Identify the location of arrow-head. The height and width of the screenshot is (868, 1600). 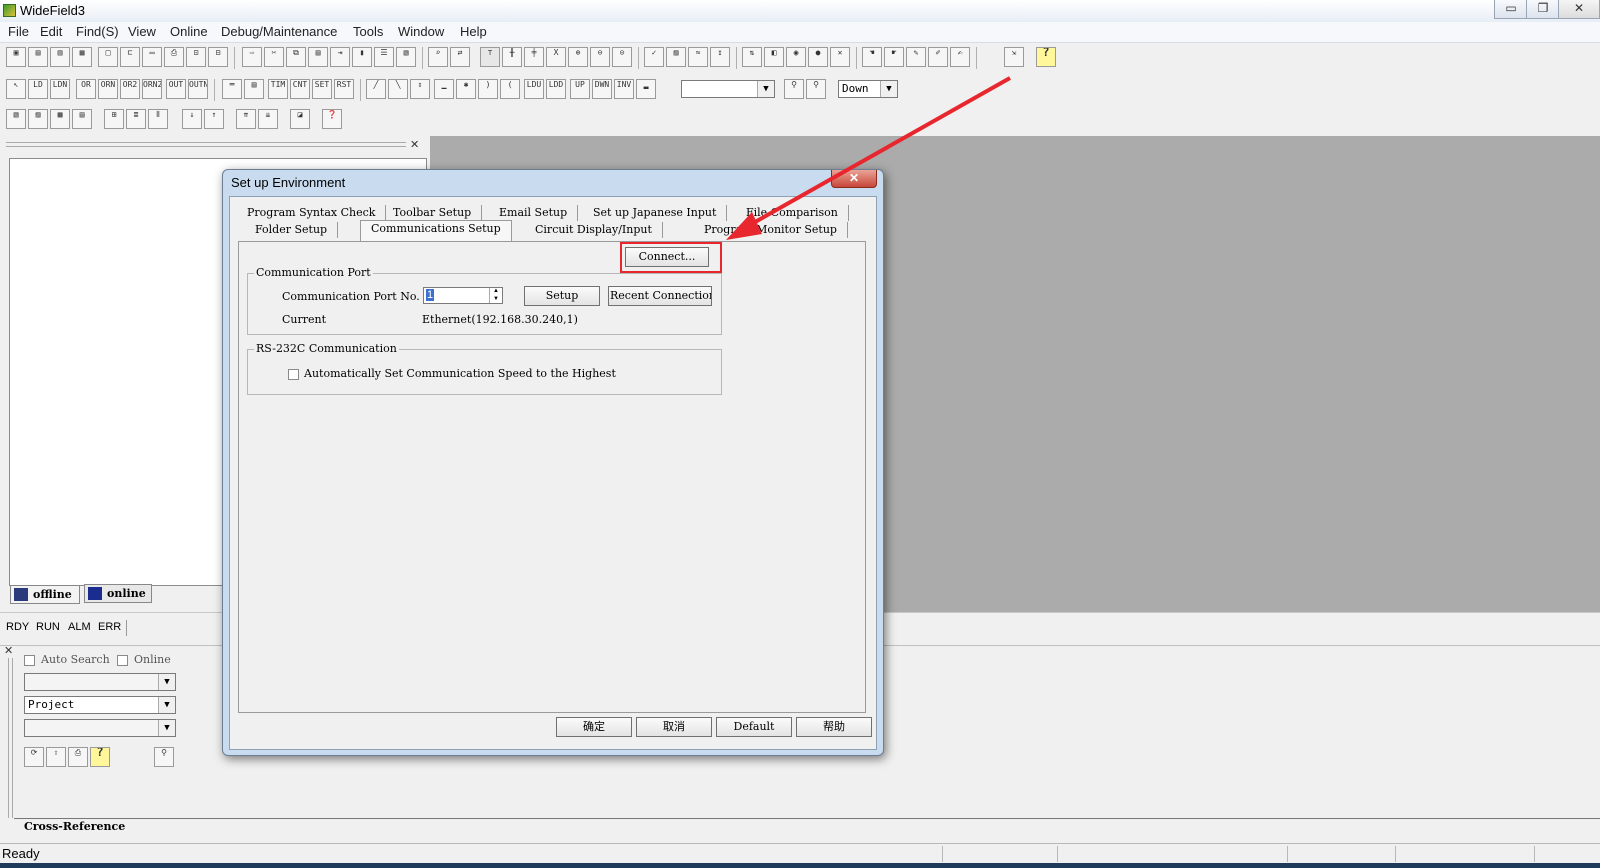
(744, 226).